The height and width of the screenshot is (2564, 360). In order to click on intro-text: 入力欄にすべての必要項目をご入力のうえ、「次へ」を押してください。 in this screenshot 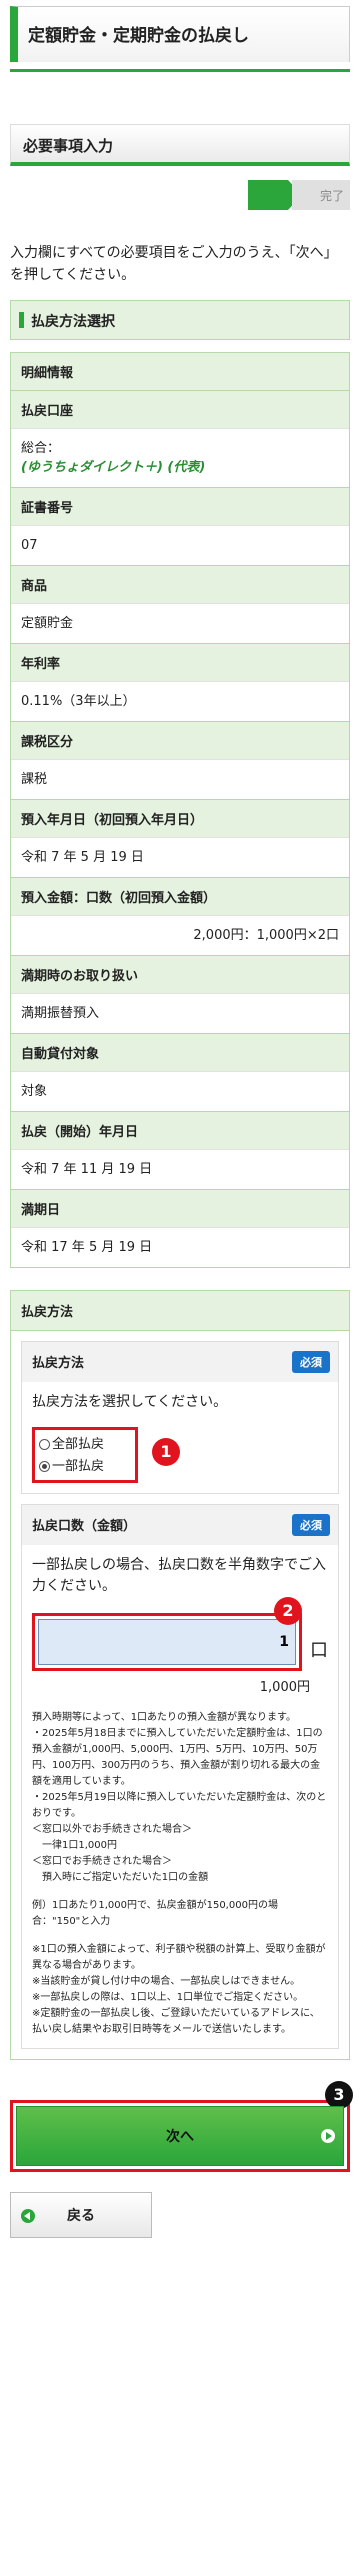, I will do `click(174, 264)`.